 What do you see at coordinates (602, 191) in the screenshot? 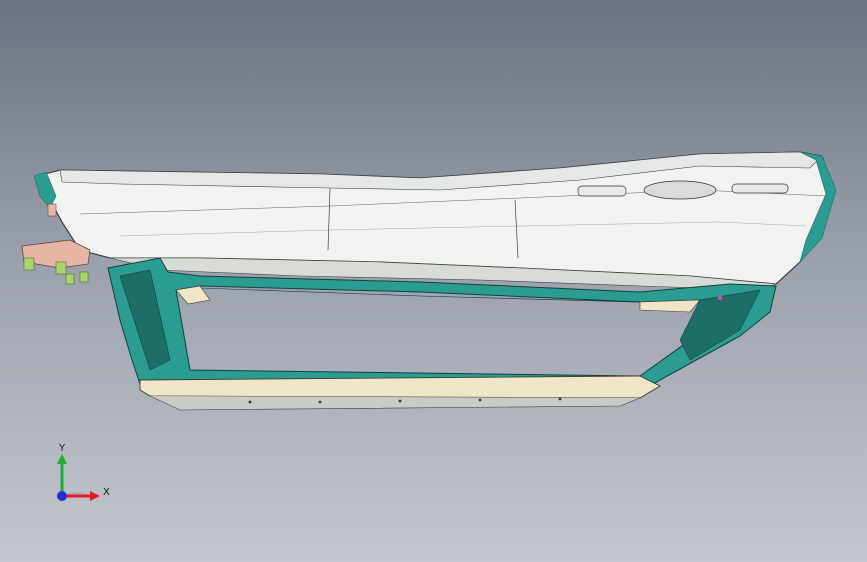
I see `window-switch-pocket` at bounding box center [602, 191].